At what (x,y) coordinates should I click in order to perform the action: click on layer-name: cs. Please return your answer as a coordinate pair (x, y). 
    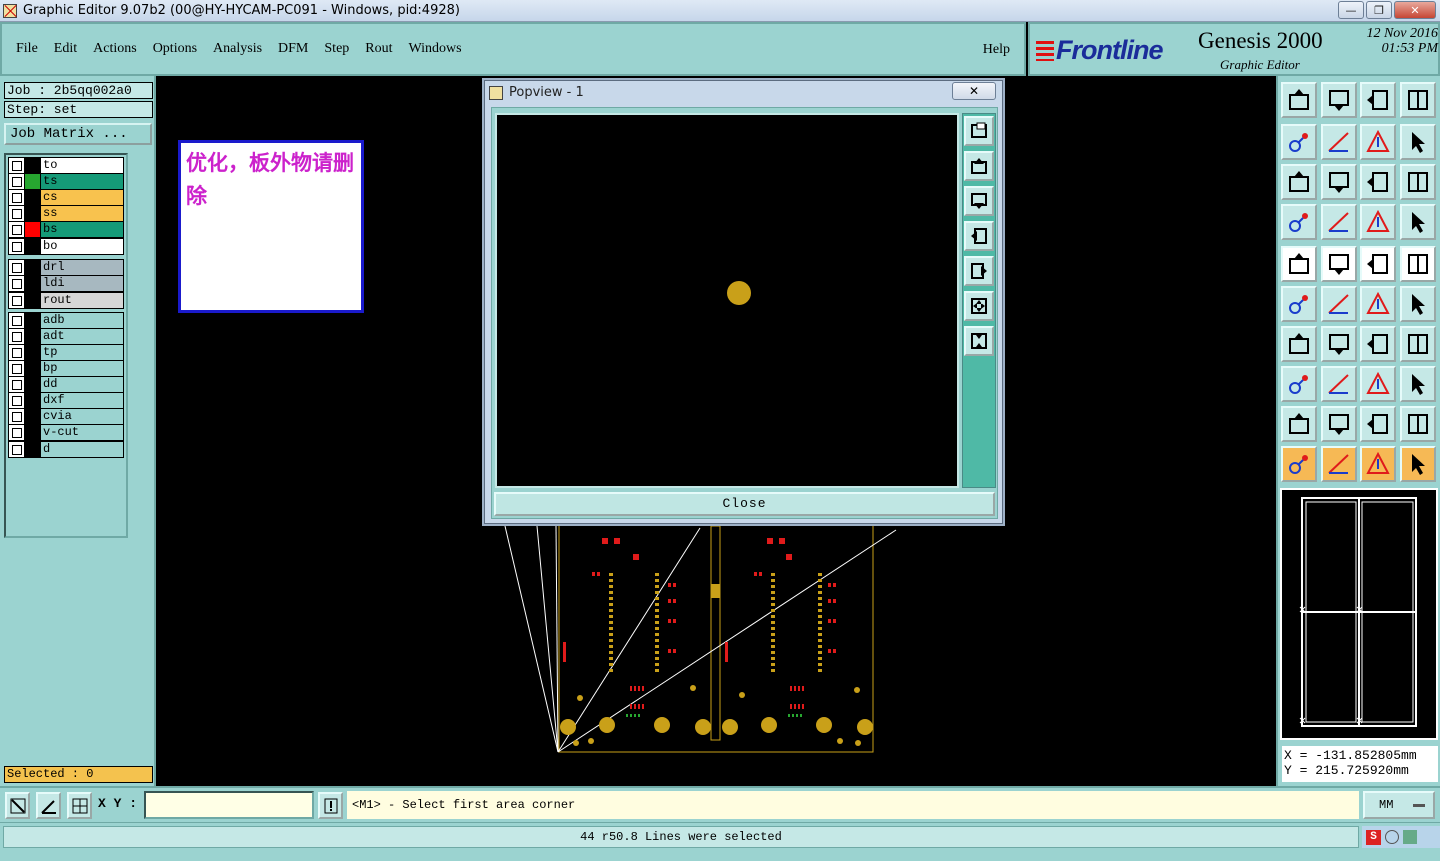
    Looking at the image, I should click on (82, 197).